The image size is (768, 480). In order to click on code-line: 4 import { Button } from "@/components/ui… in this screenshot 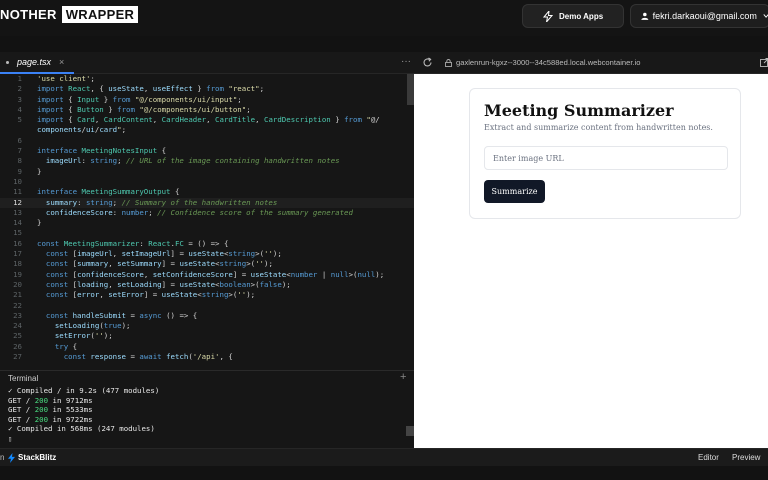, I will do `click(207, 110)`.